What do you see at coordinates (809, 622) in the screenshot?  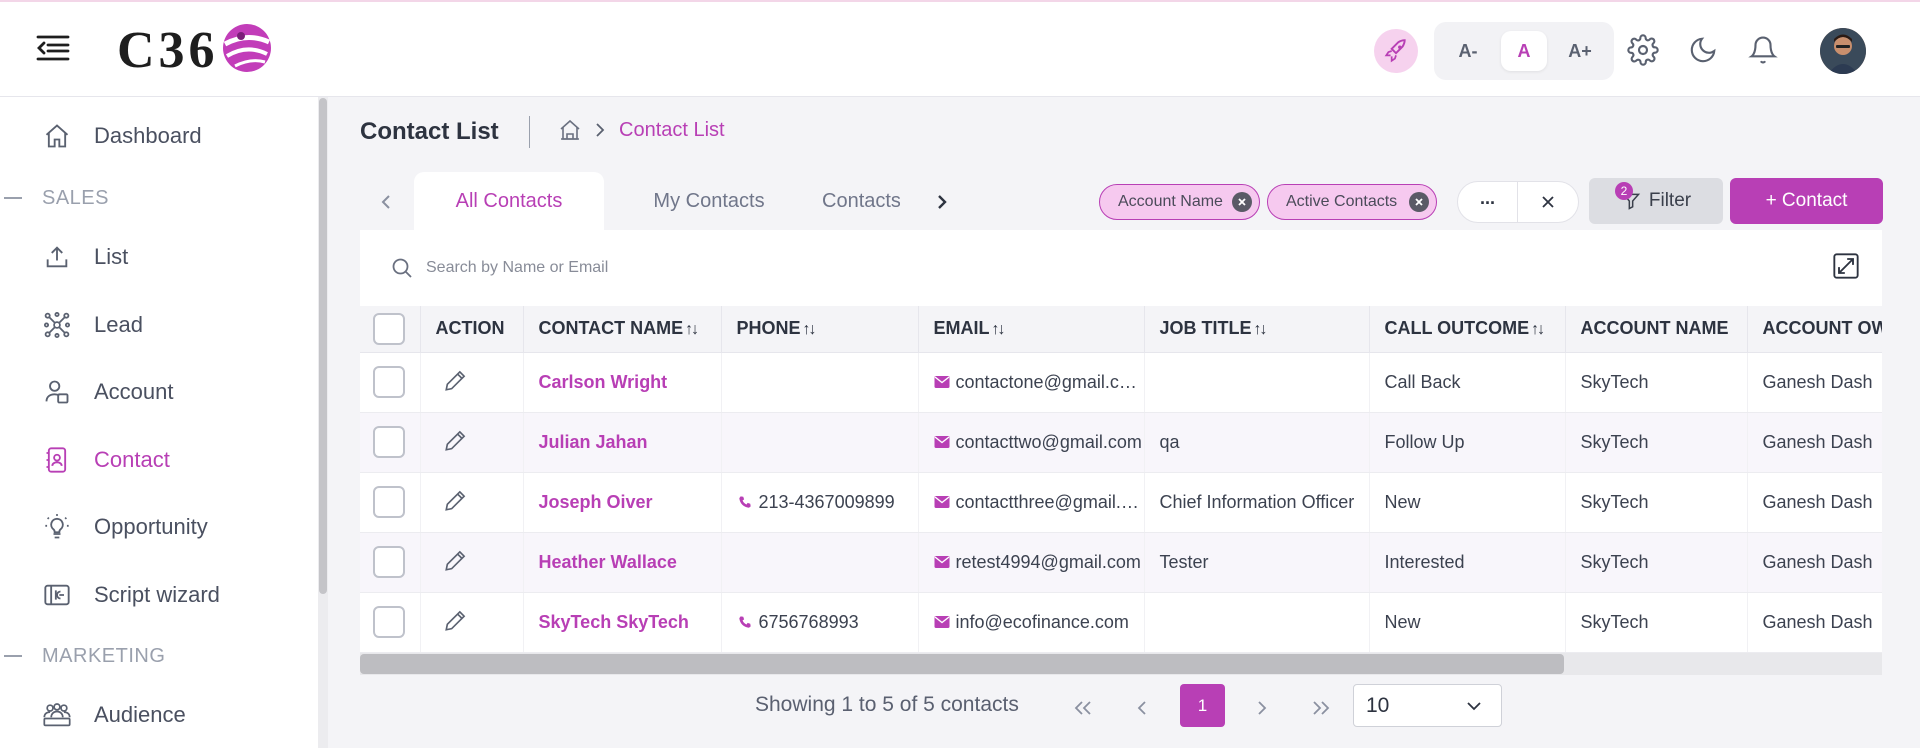 I see `phone-value: 6756768993` at bounding box center [809, 622].